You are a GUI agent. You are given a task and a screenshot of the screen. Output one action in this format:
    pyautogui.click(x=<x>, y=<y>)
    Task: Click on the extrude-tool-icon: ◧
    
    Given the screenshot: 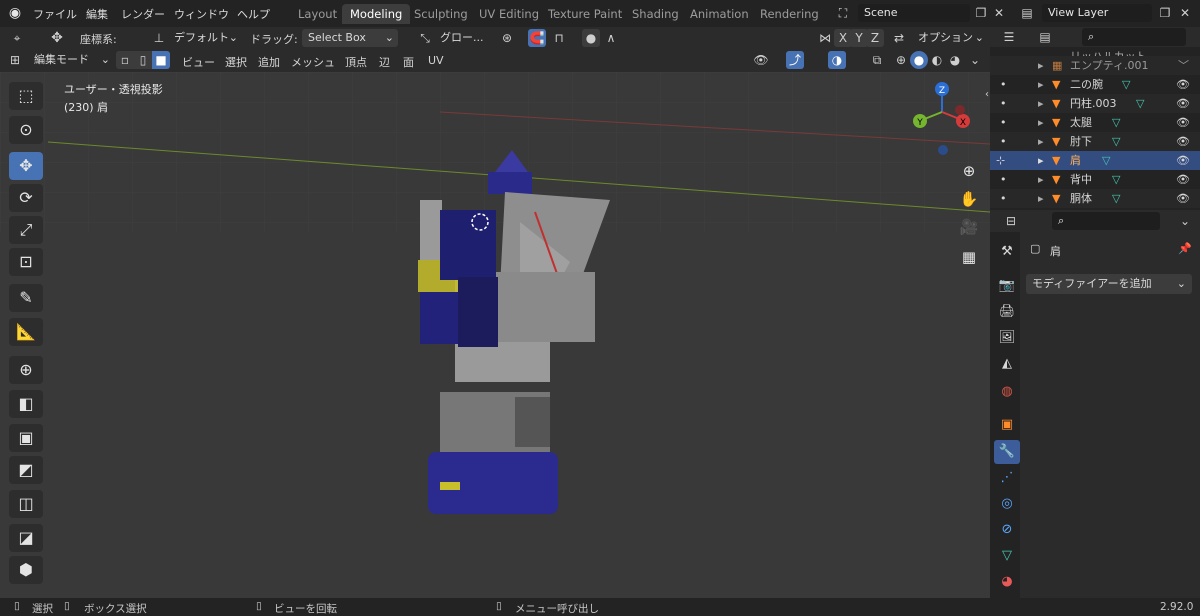 What is the action you would take?
    pyautogui.click(x=26, y=404)
    